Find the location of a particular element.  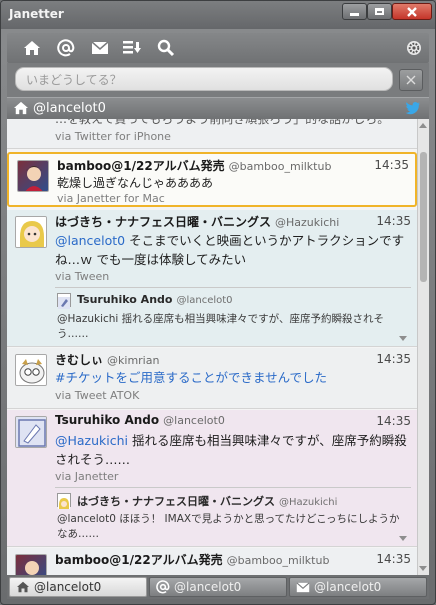

tweet-screen-name: @lancelot0 is located at coordinates (194, 420).